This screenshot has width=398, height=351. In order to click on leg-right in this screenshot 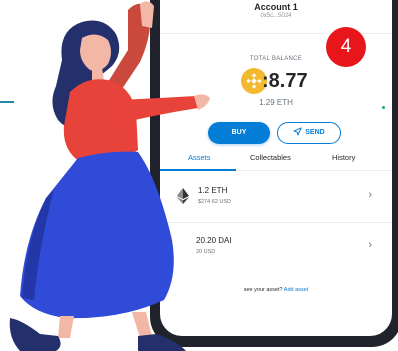, I will do `click(142, 325)`.